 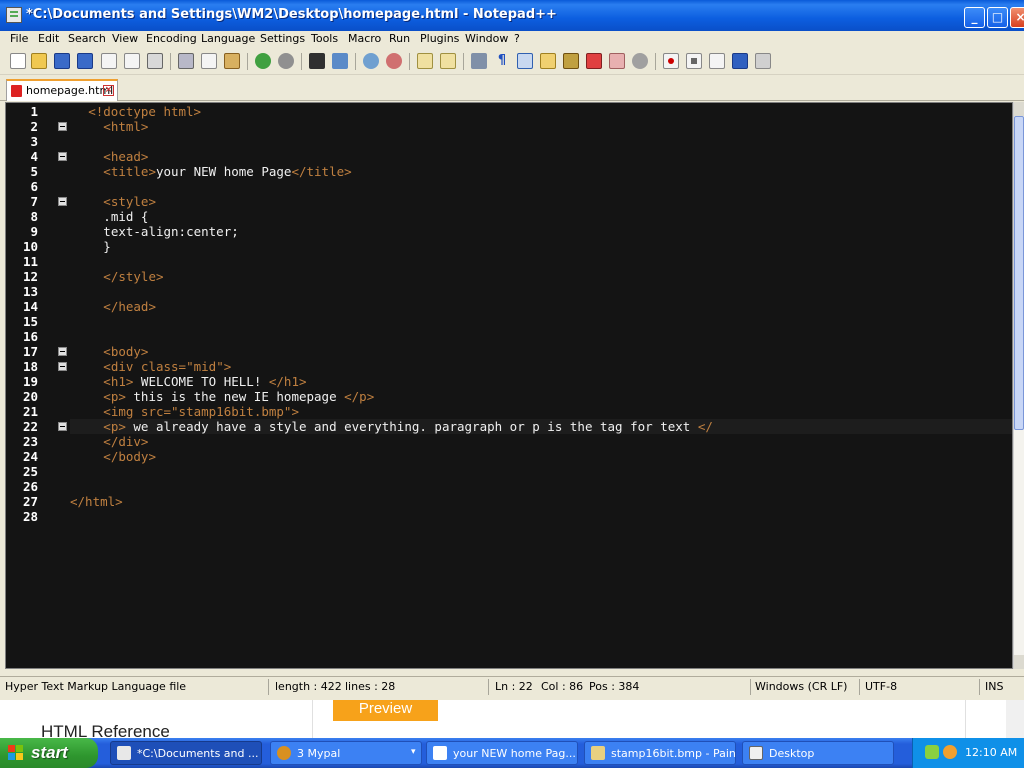 I want to click on preview-button: Preview, so click(x=385, y=710).